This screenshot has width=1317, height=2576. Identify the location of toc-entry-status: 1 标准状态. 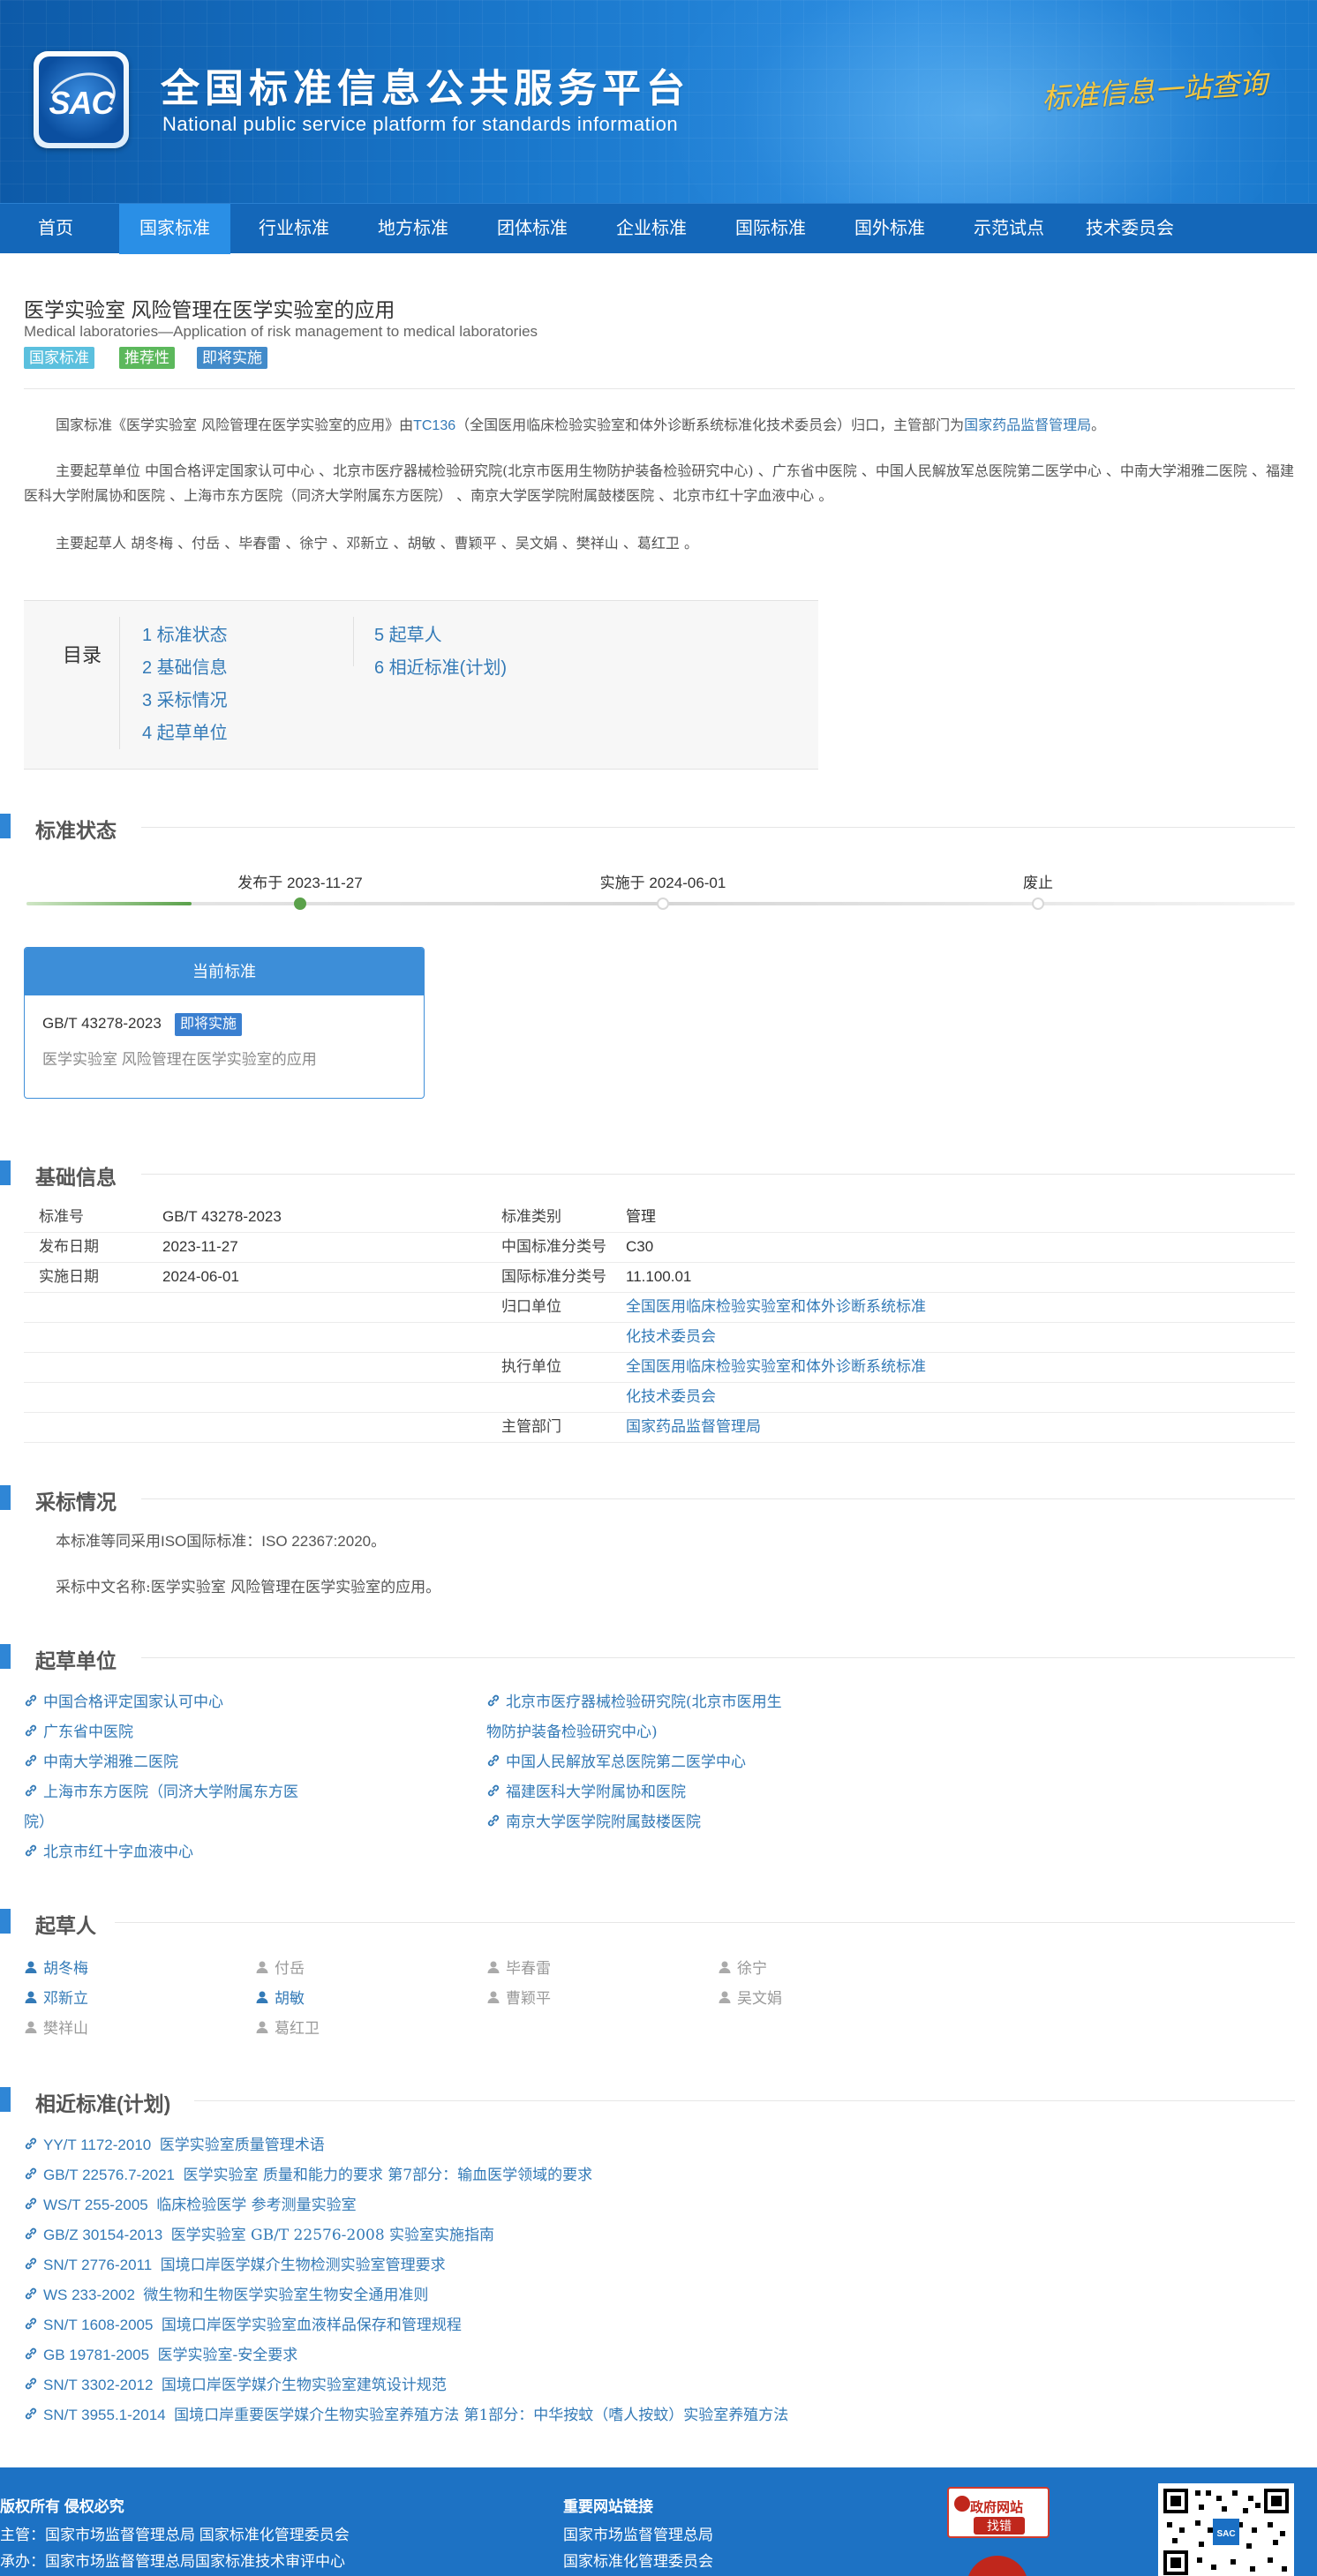
(185, 633).